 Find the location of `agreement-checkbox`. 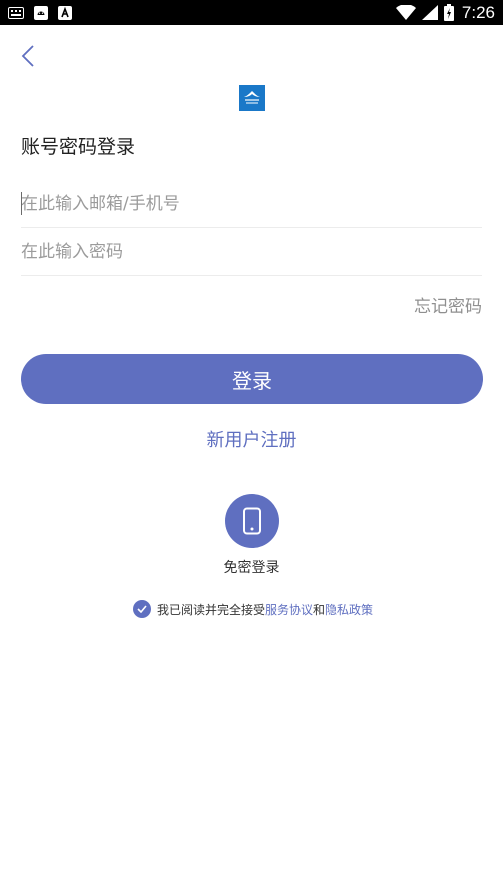

agreement-checkbox is located at coordinates (142, 609).